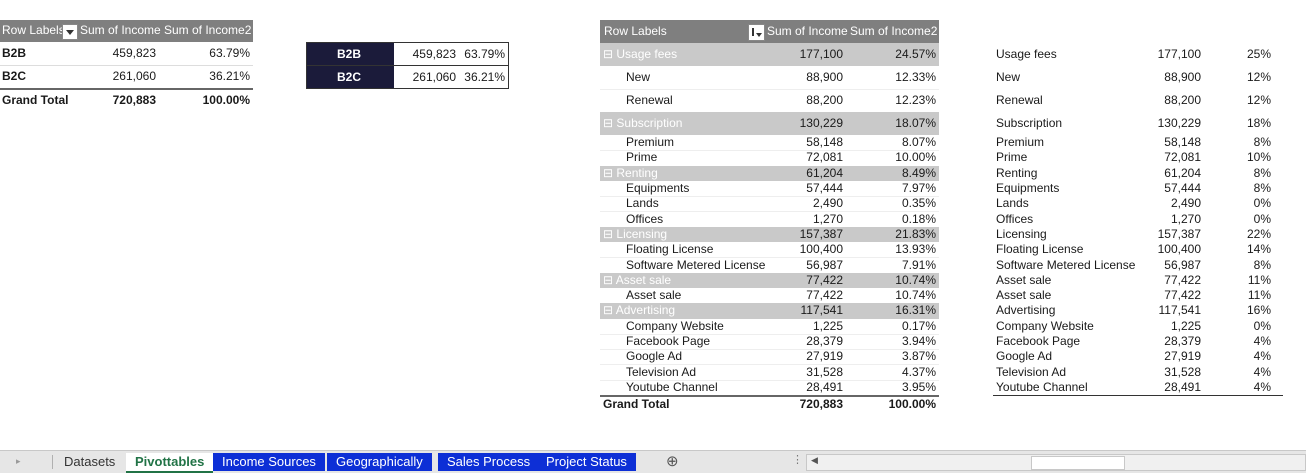 The image size is (1306, 473). What do you see at coordinates (915, 100) in the screenshot?
I see `row-pct: 12.23%` at bounding box center [915, 100].